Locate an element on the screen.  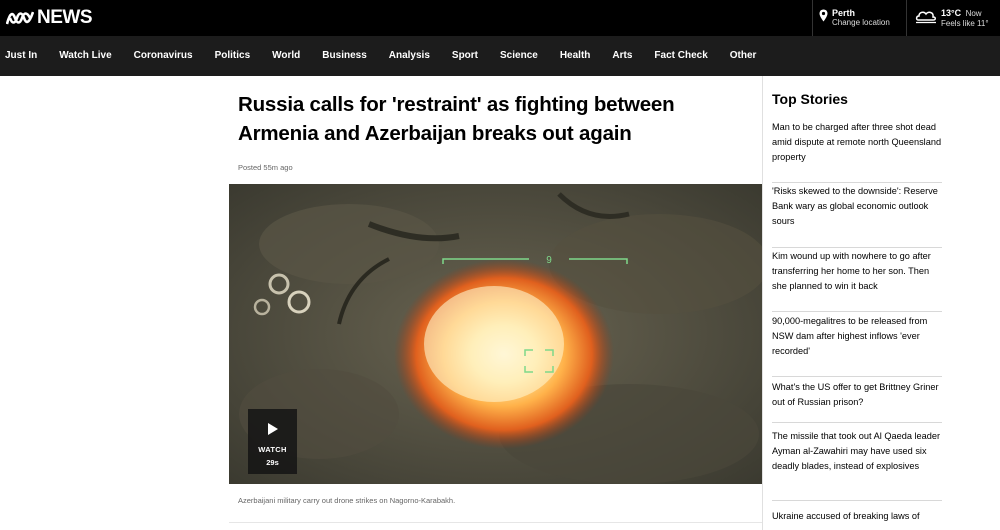
nav-sport: Sport is located at coordinates (465, 56).